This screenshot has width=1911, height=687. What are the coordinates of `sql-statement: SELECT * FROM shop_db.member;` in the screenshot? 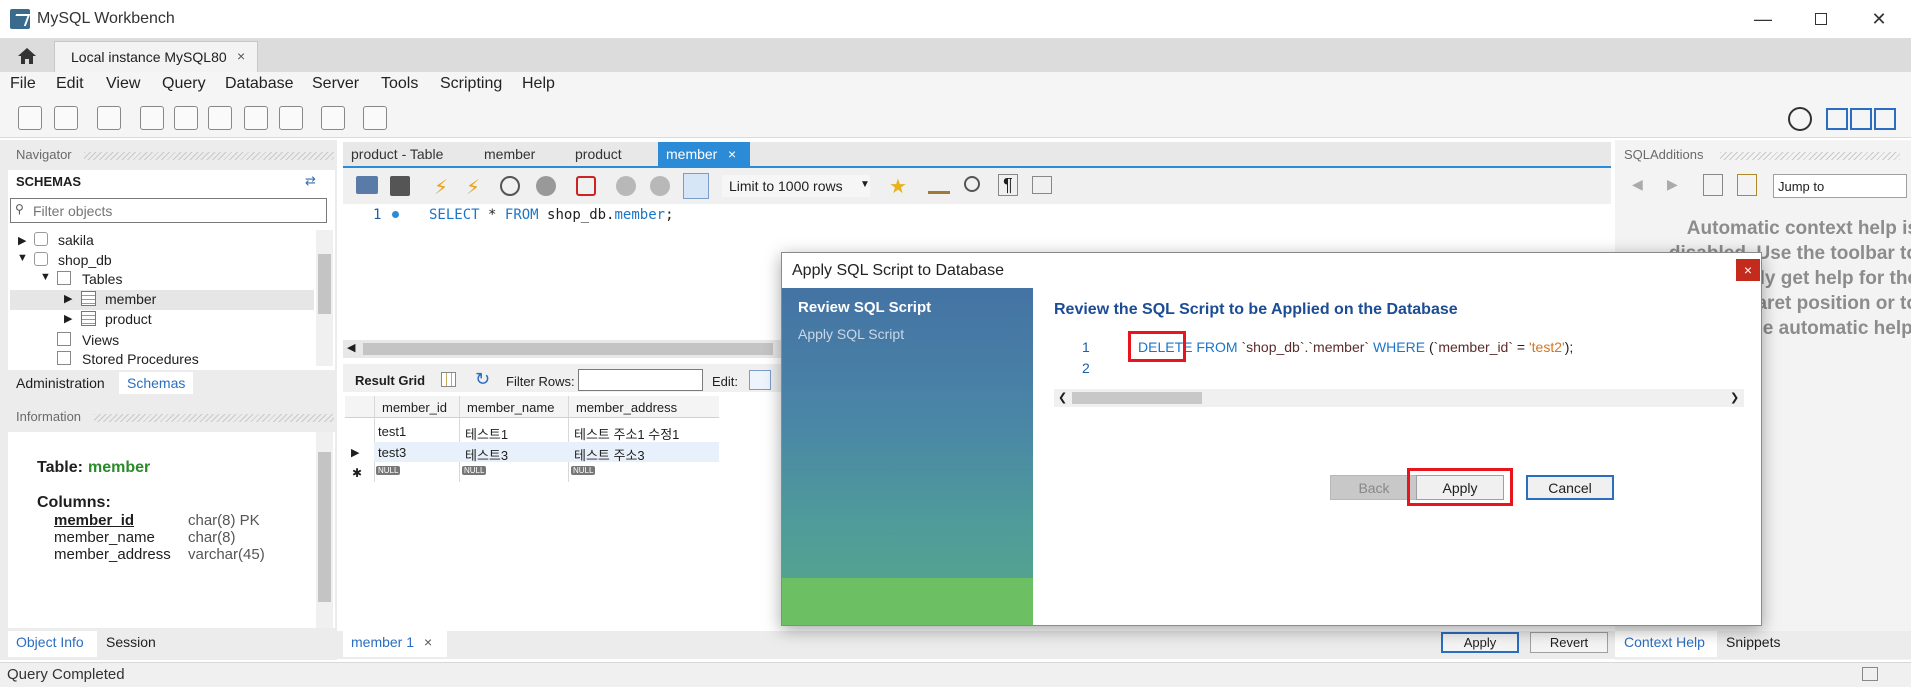 It's located at (551, 215).